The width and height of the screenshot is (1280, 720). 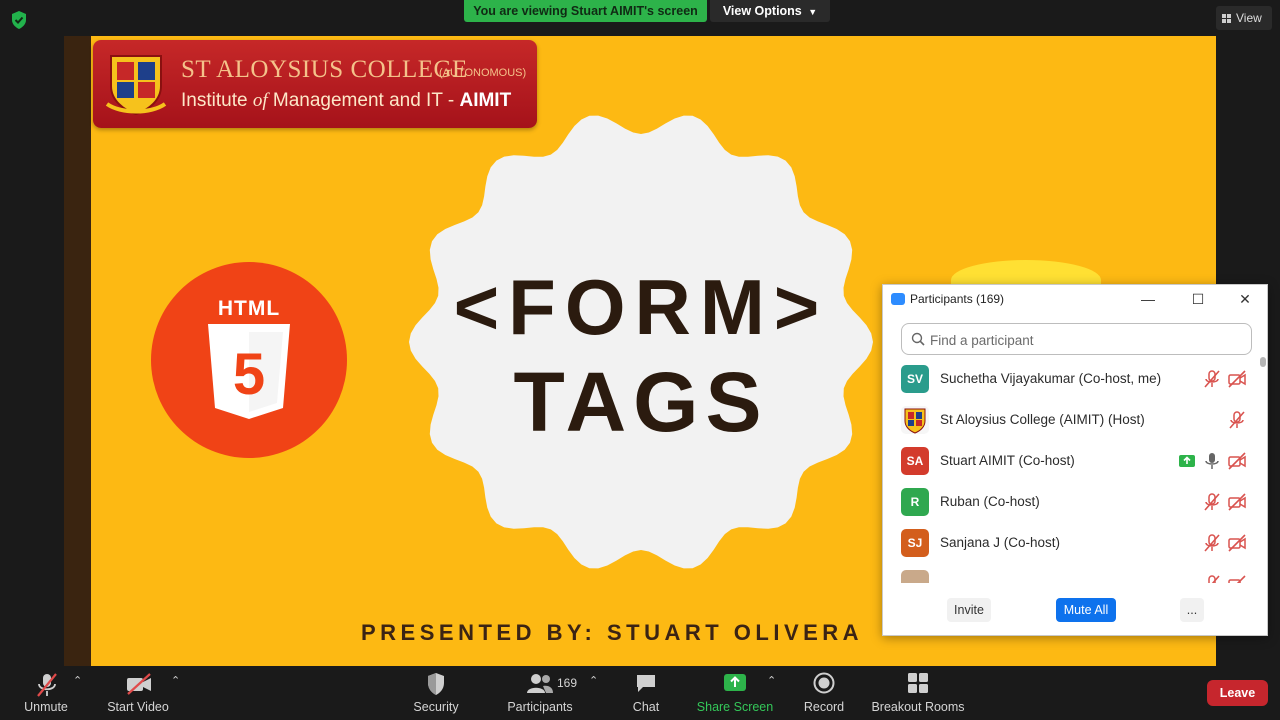 I want to click on participants-title: Participants (169), so click(x=957, y=299).